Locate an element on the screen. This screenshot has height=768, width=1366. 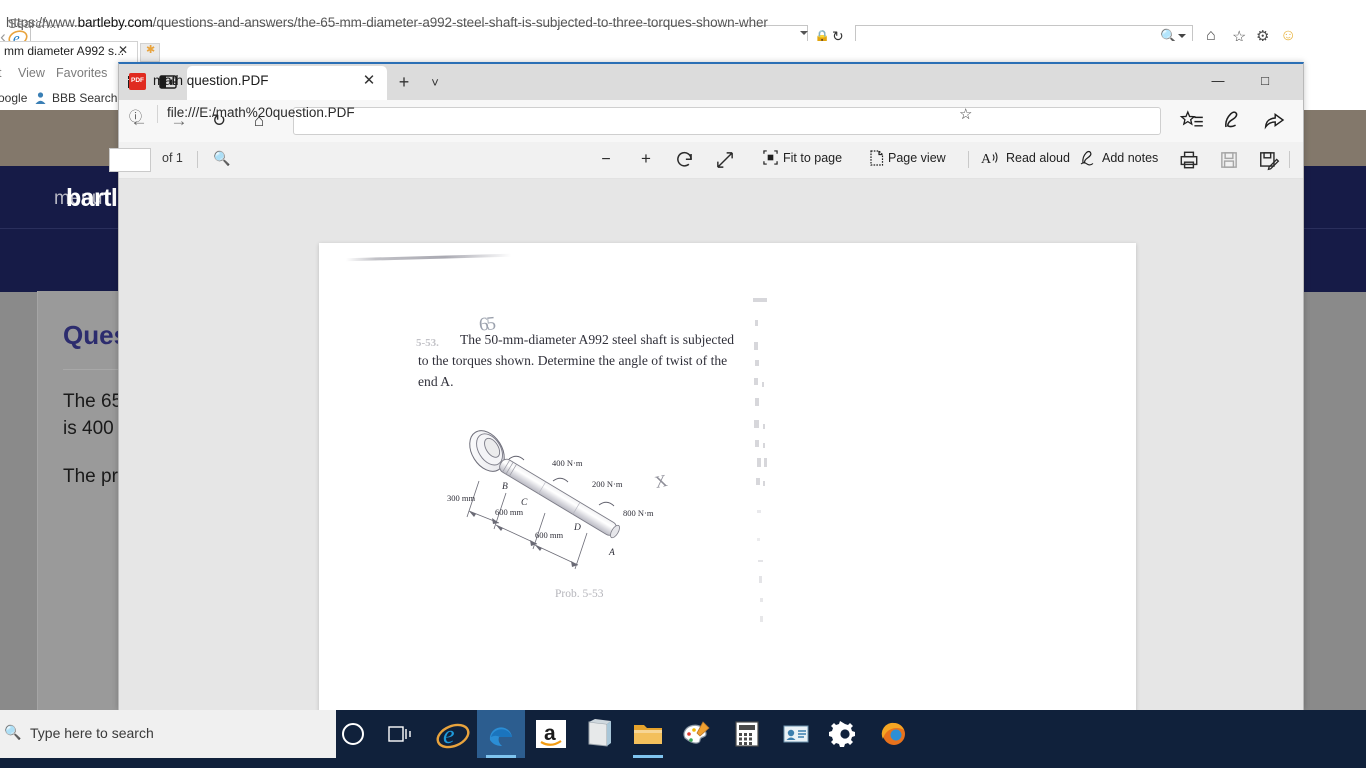
read-aloud-icon: A is located at coordinates (991, 158).